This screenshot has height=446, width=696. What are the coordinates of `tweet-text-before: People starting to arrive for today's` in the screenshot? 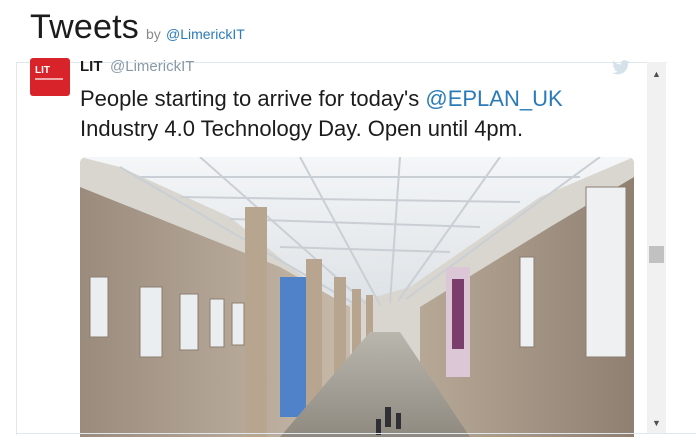 It's located at (253, 98).